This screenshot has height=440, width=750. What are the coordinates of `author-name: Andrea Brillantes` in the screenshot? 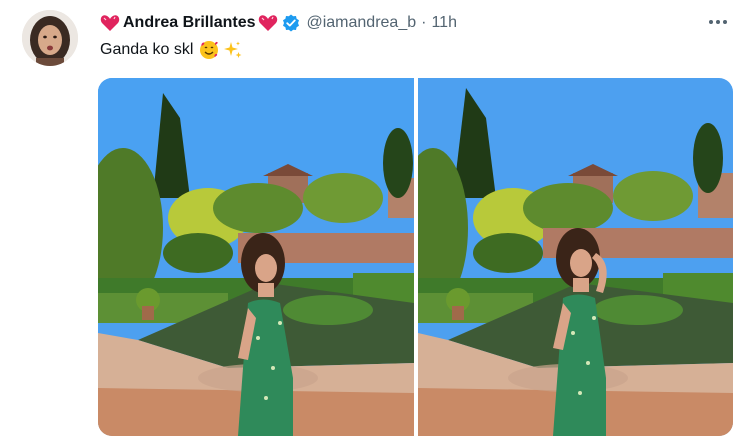 It's located at (189, 23).